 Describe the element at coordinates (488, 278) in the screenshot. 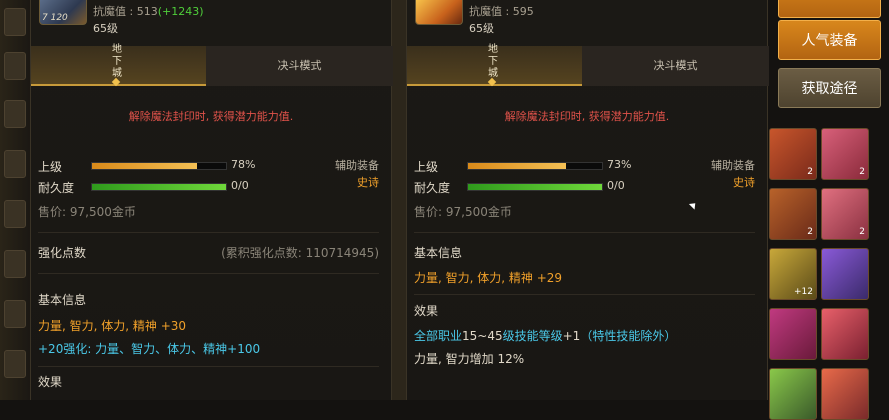

I see `basic-info-stat-line: 力量, 智力, 体力, 精神 +29` at that location.